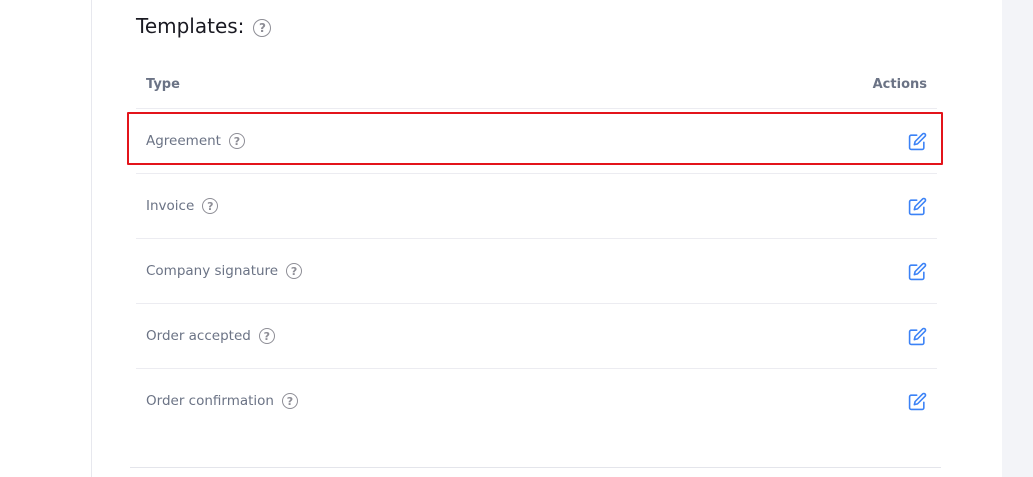 Image resolution: width=1033 pixels, height=477 pixels. What do you see at coordinates (46, 238) in the screenshot?
I see `left-gutter` at bounding box center [46, 238].